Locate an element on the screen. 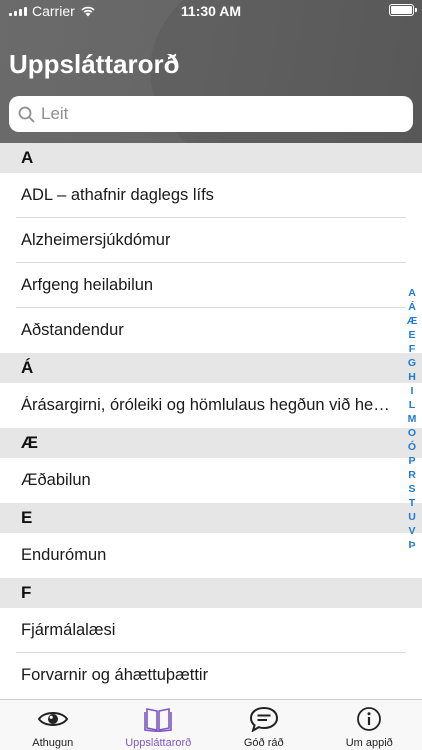 This screenshot has height=750, width=422. list-item-label: ADL – athafnir daglegs lífs is located at coordinates (117, 195).